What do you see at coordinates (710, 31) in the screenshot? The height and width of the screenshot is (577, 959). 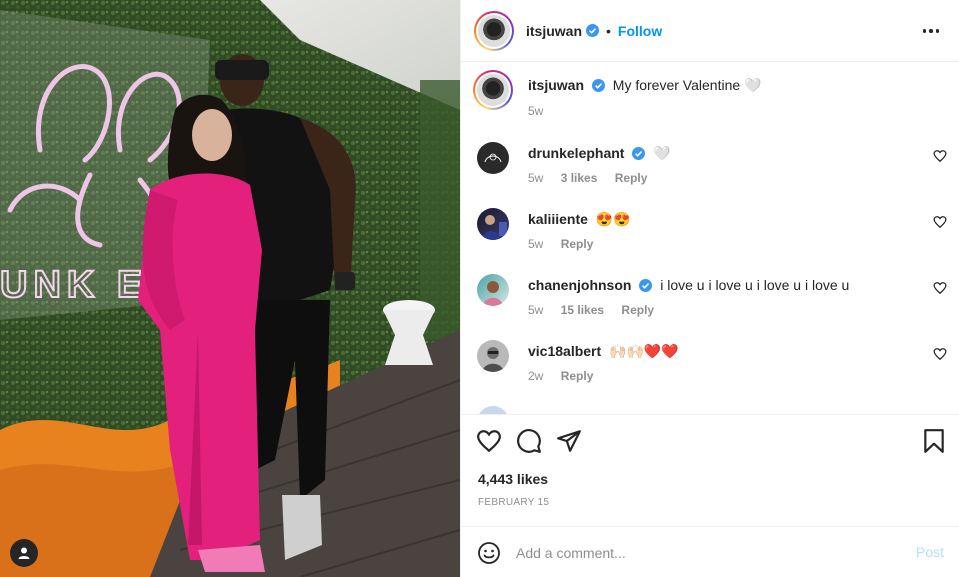 I see `post-header: itsjuwan • Follow` at bounding box center [710, 31].